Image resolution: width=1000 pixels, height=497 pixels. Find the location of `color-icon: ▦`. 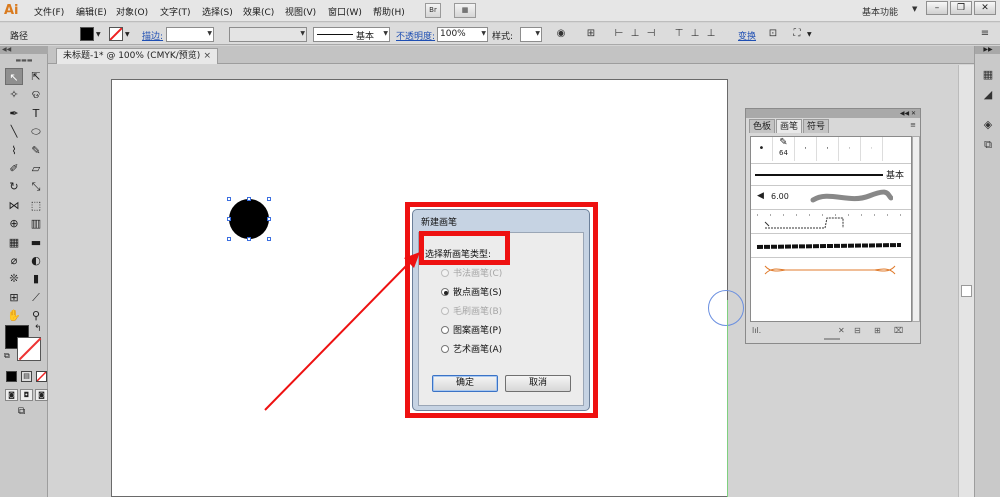

color-icon: ▦ is located at coordinates (988, 74).